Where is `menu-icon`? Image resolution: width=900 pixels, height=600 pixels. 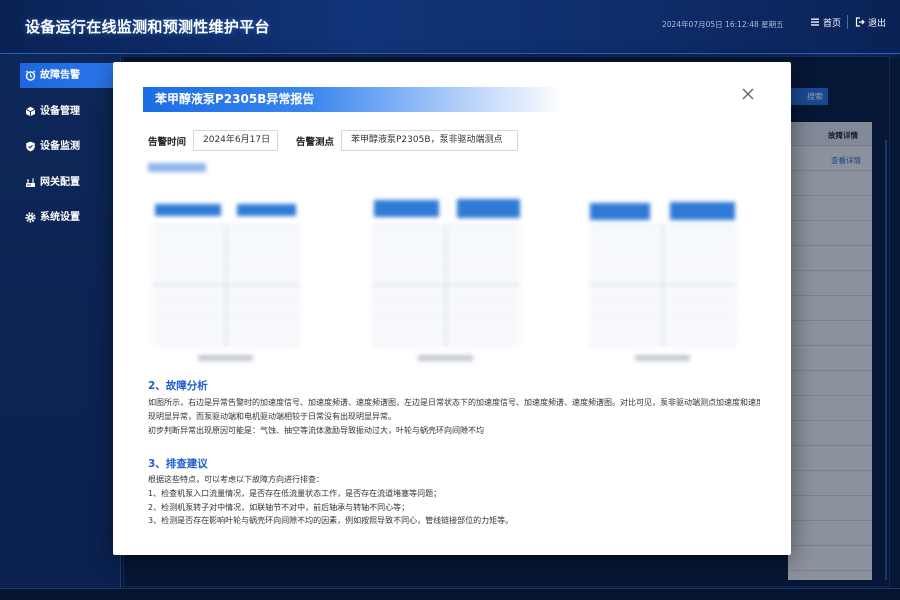 menu-icon is located at coordinates (815, 22).